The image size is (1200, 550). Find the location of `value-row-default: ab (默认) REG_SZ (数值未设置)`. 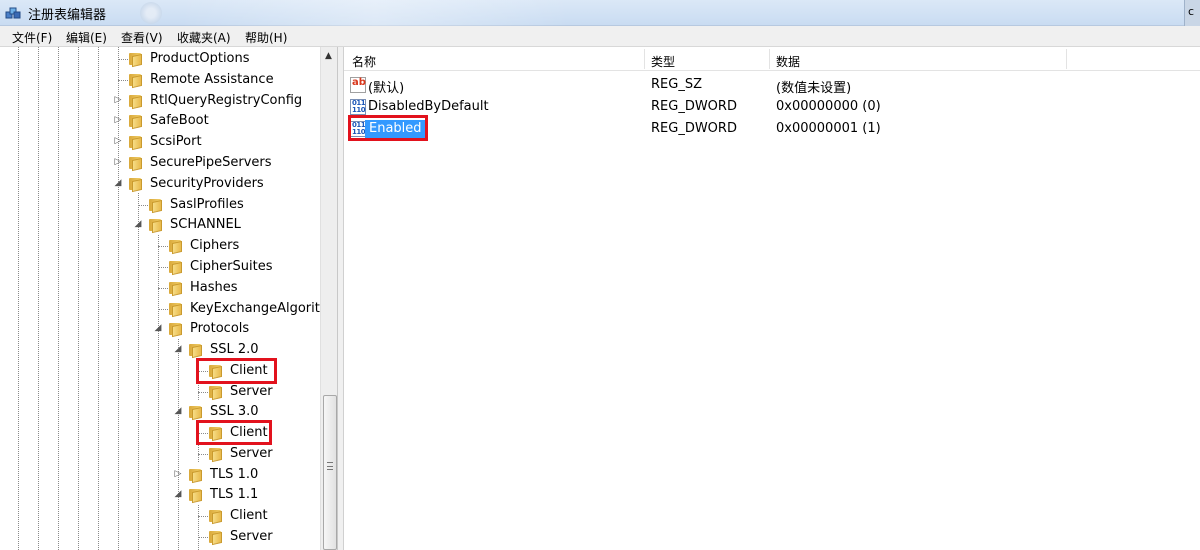

value-row-default: ab (默认) REG_SZ (数值未设置) is located at coordinates (772, 85).